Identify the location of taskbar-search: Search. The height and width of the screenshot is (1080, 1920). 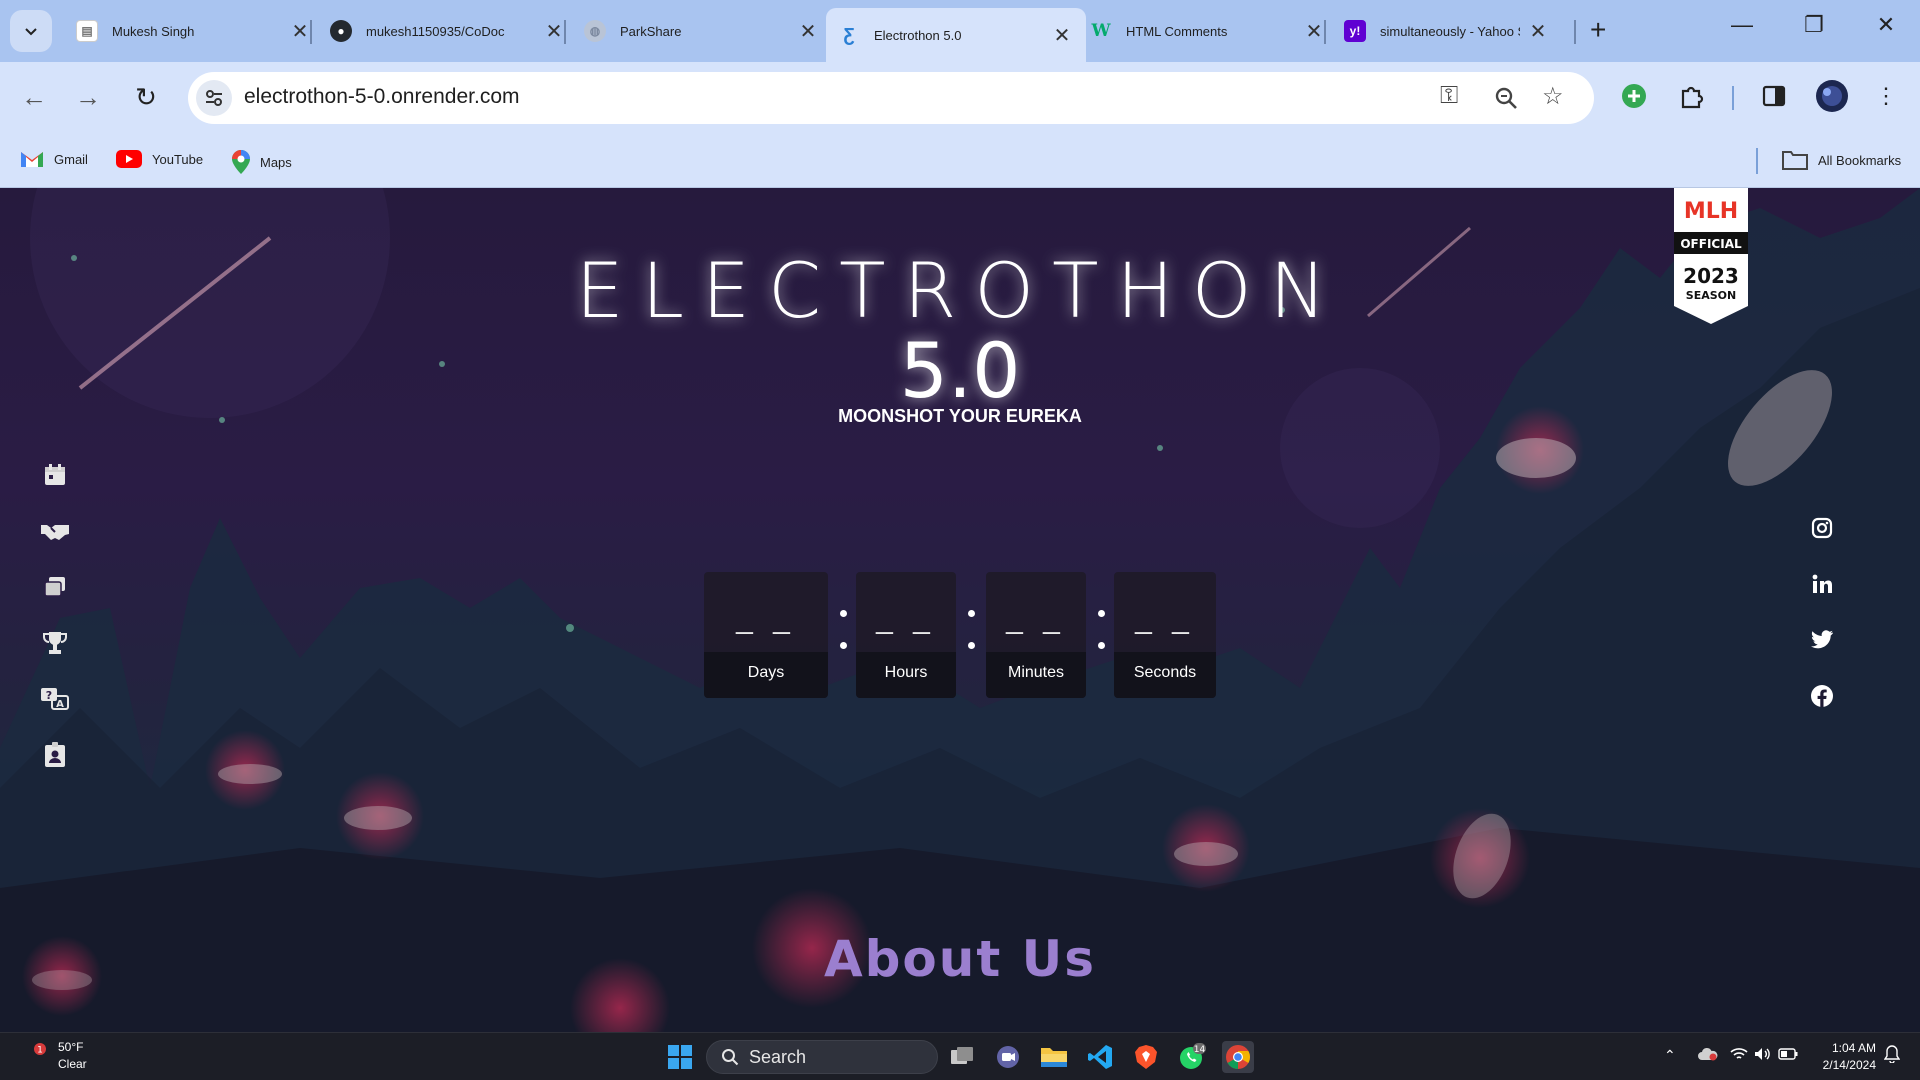
(822, 1057).